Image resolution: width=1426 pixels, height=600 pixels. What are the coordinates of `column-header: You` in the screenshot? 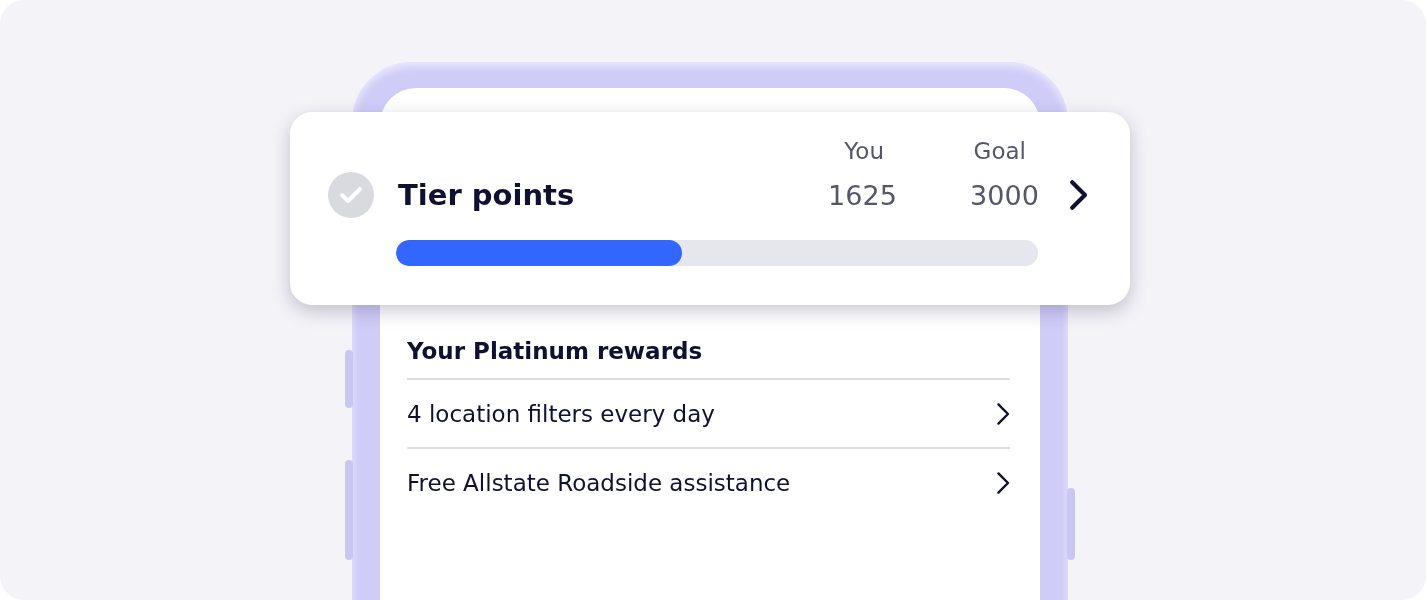 It's located at (863, 151).